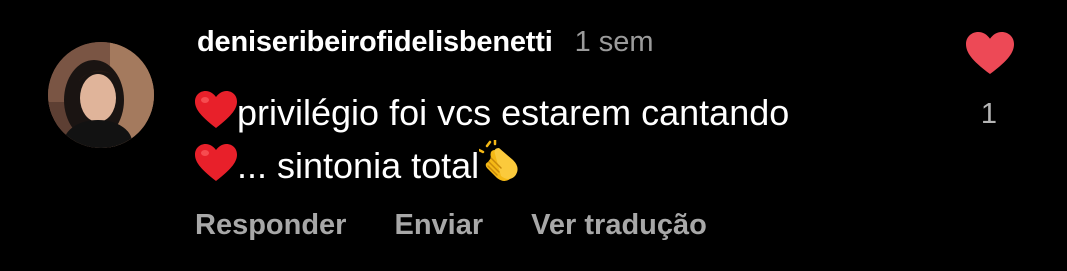 Image resolution: width=1067 pixels, height=271 pixels. I want to click on comment-actions: Responder Enviar Ver tradução, so click(475, 225).